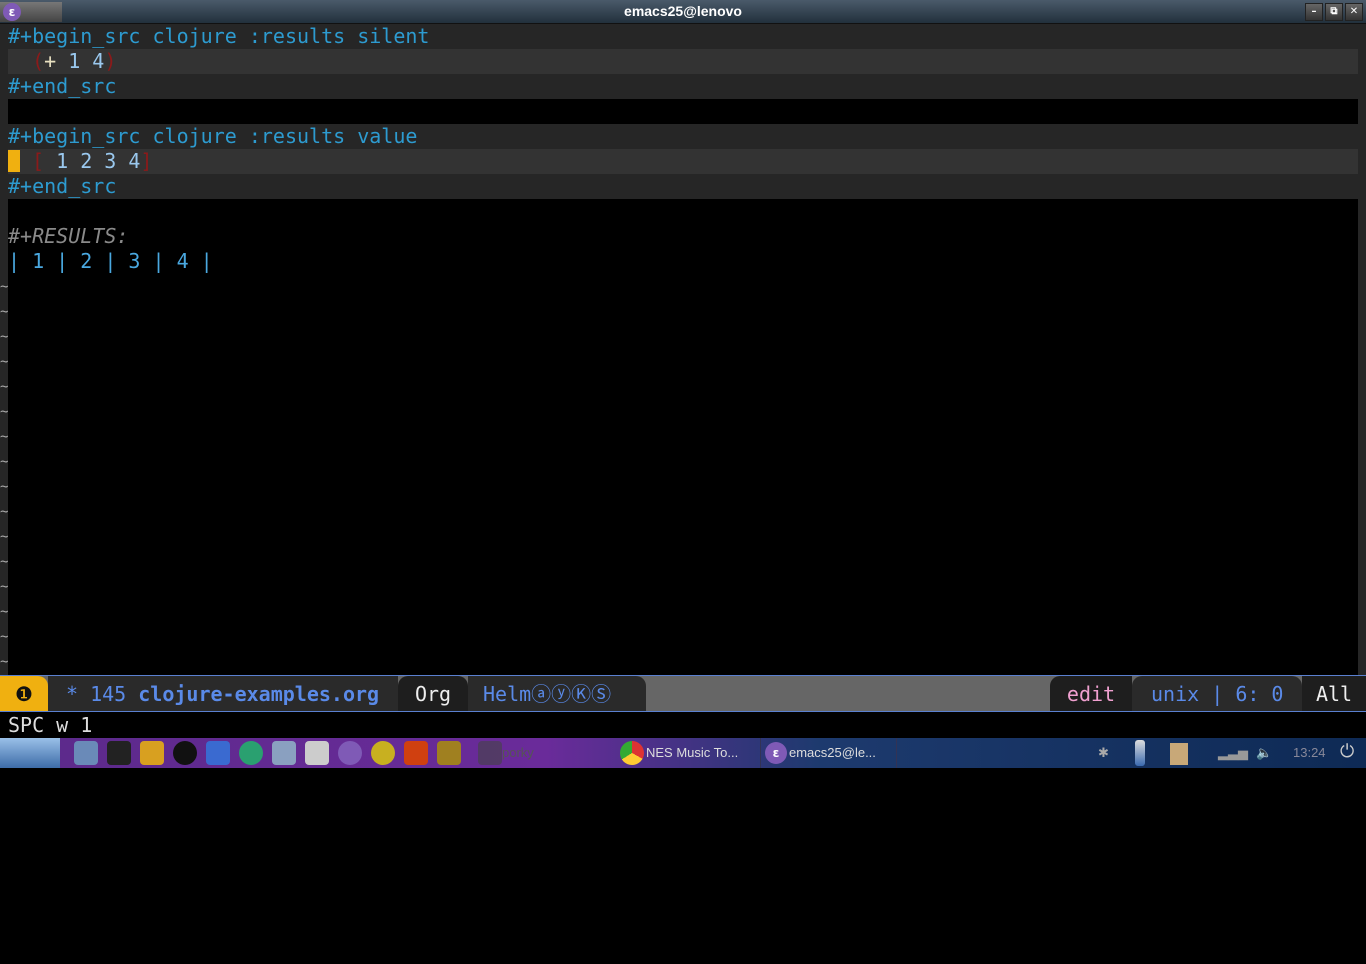 Image resolution: width=1366 pixels, height=964 pixels. Describe the element at coordinates (561, 694) in the screenshot. I see `minor-badge: ⓨ` at that location.